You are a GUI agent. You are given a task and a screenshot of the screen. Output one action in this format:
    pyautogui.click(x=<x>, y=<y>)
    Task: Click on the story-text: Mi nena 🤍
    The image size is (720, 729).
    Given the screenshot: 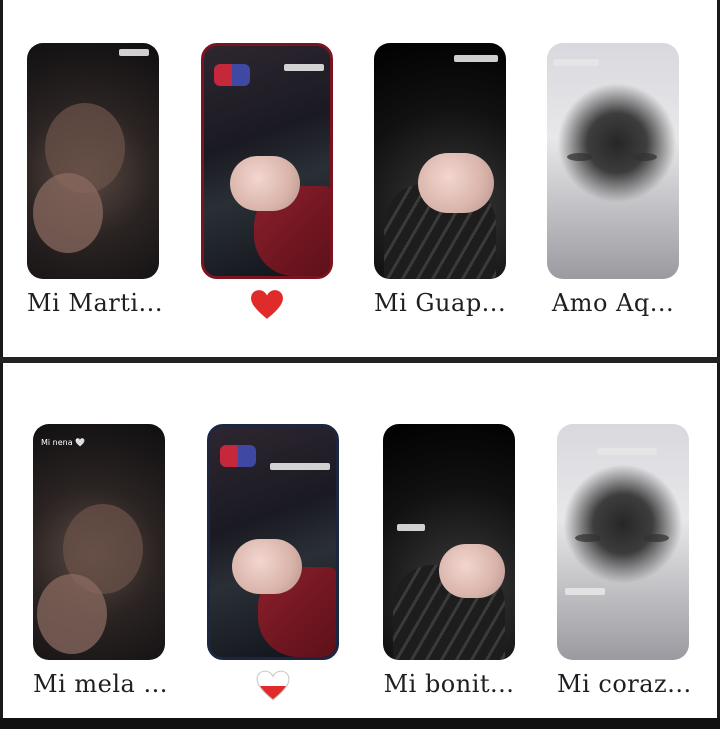 What is the action you would take?
    pyautogui.click(x=63, y=442)
    